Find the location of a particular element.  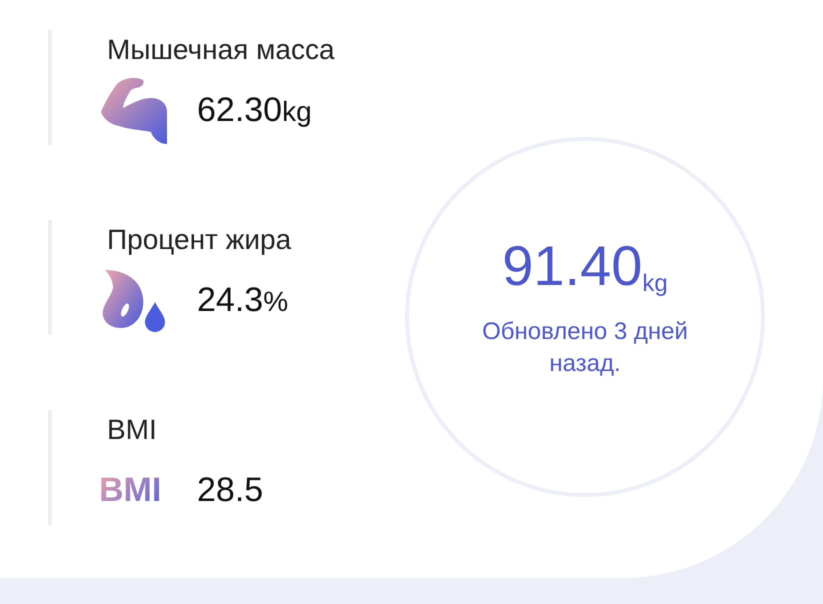

metric-label: BMI is located at coordinates (132, 430).